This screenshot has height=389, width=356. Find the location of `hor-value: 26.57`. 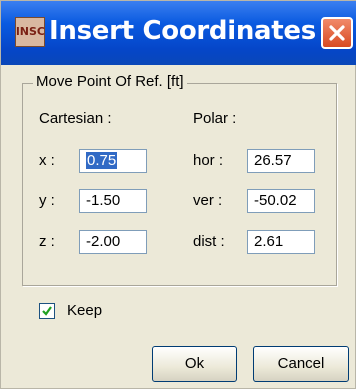

hor-value: 26.57 is located at coordinates (273, 160).